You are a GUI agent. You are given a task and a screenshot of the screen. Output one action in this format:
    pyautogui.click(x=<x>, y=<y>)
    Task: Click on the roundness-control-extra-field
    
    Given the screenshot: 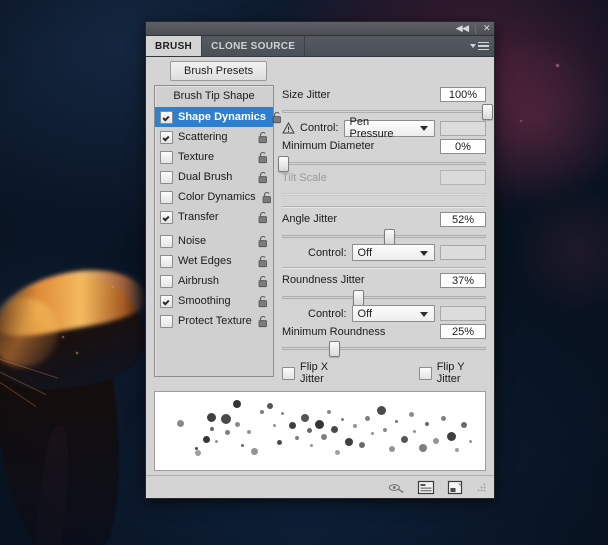 What is the action you would take?
    pyautogui.click(x=463, y=314)
    